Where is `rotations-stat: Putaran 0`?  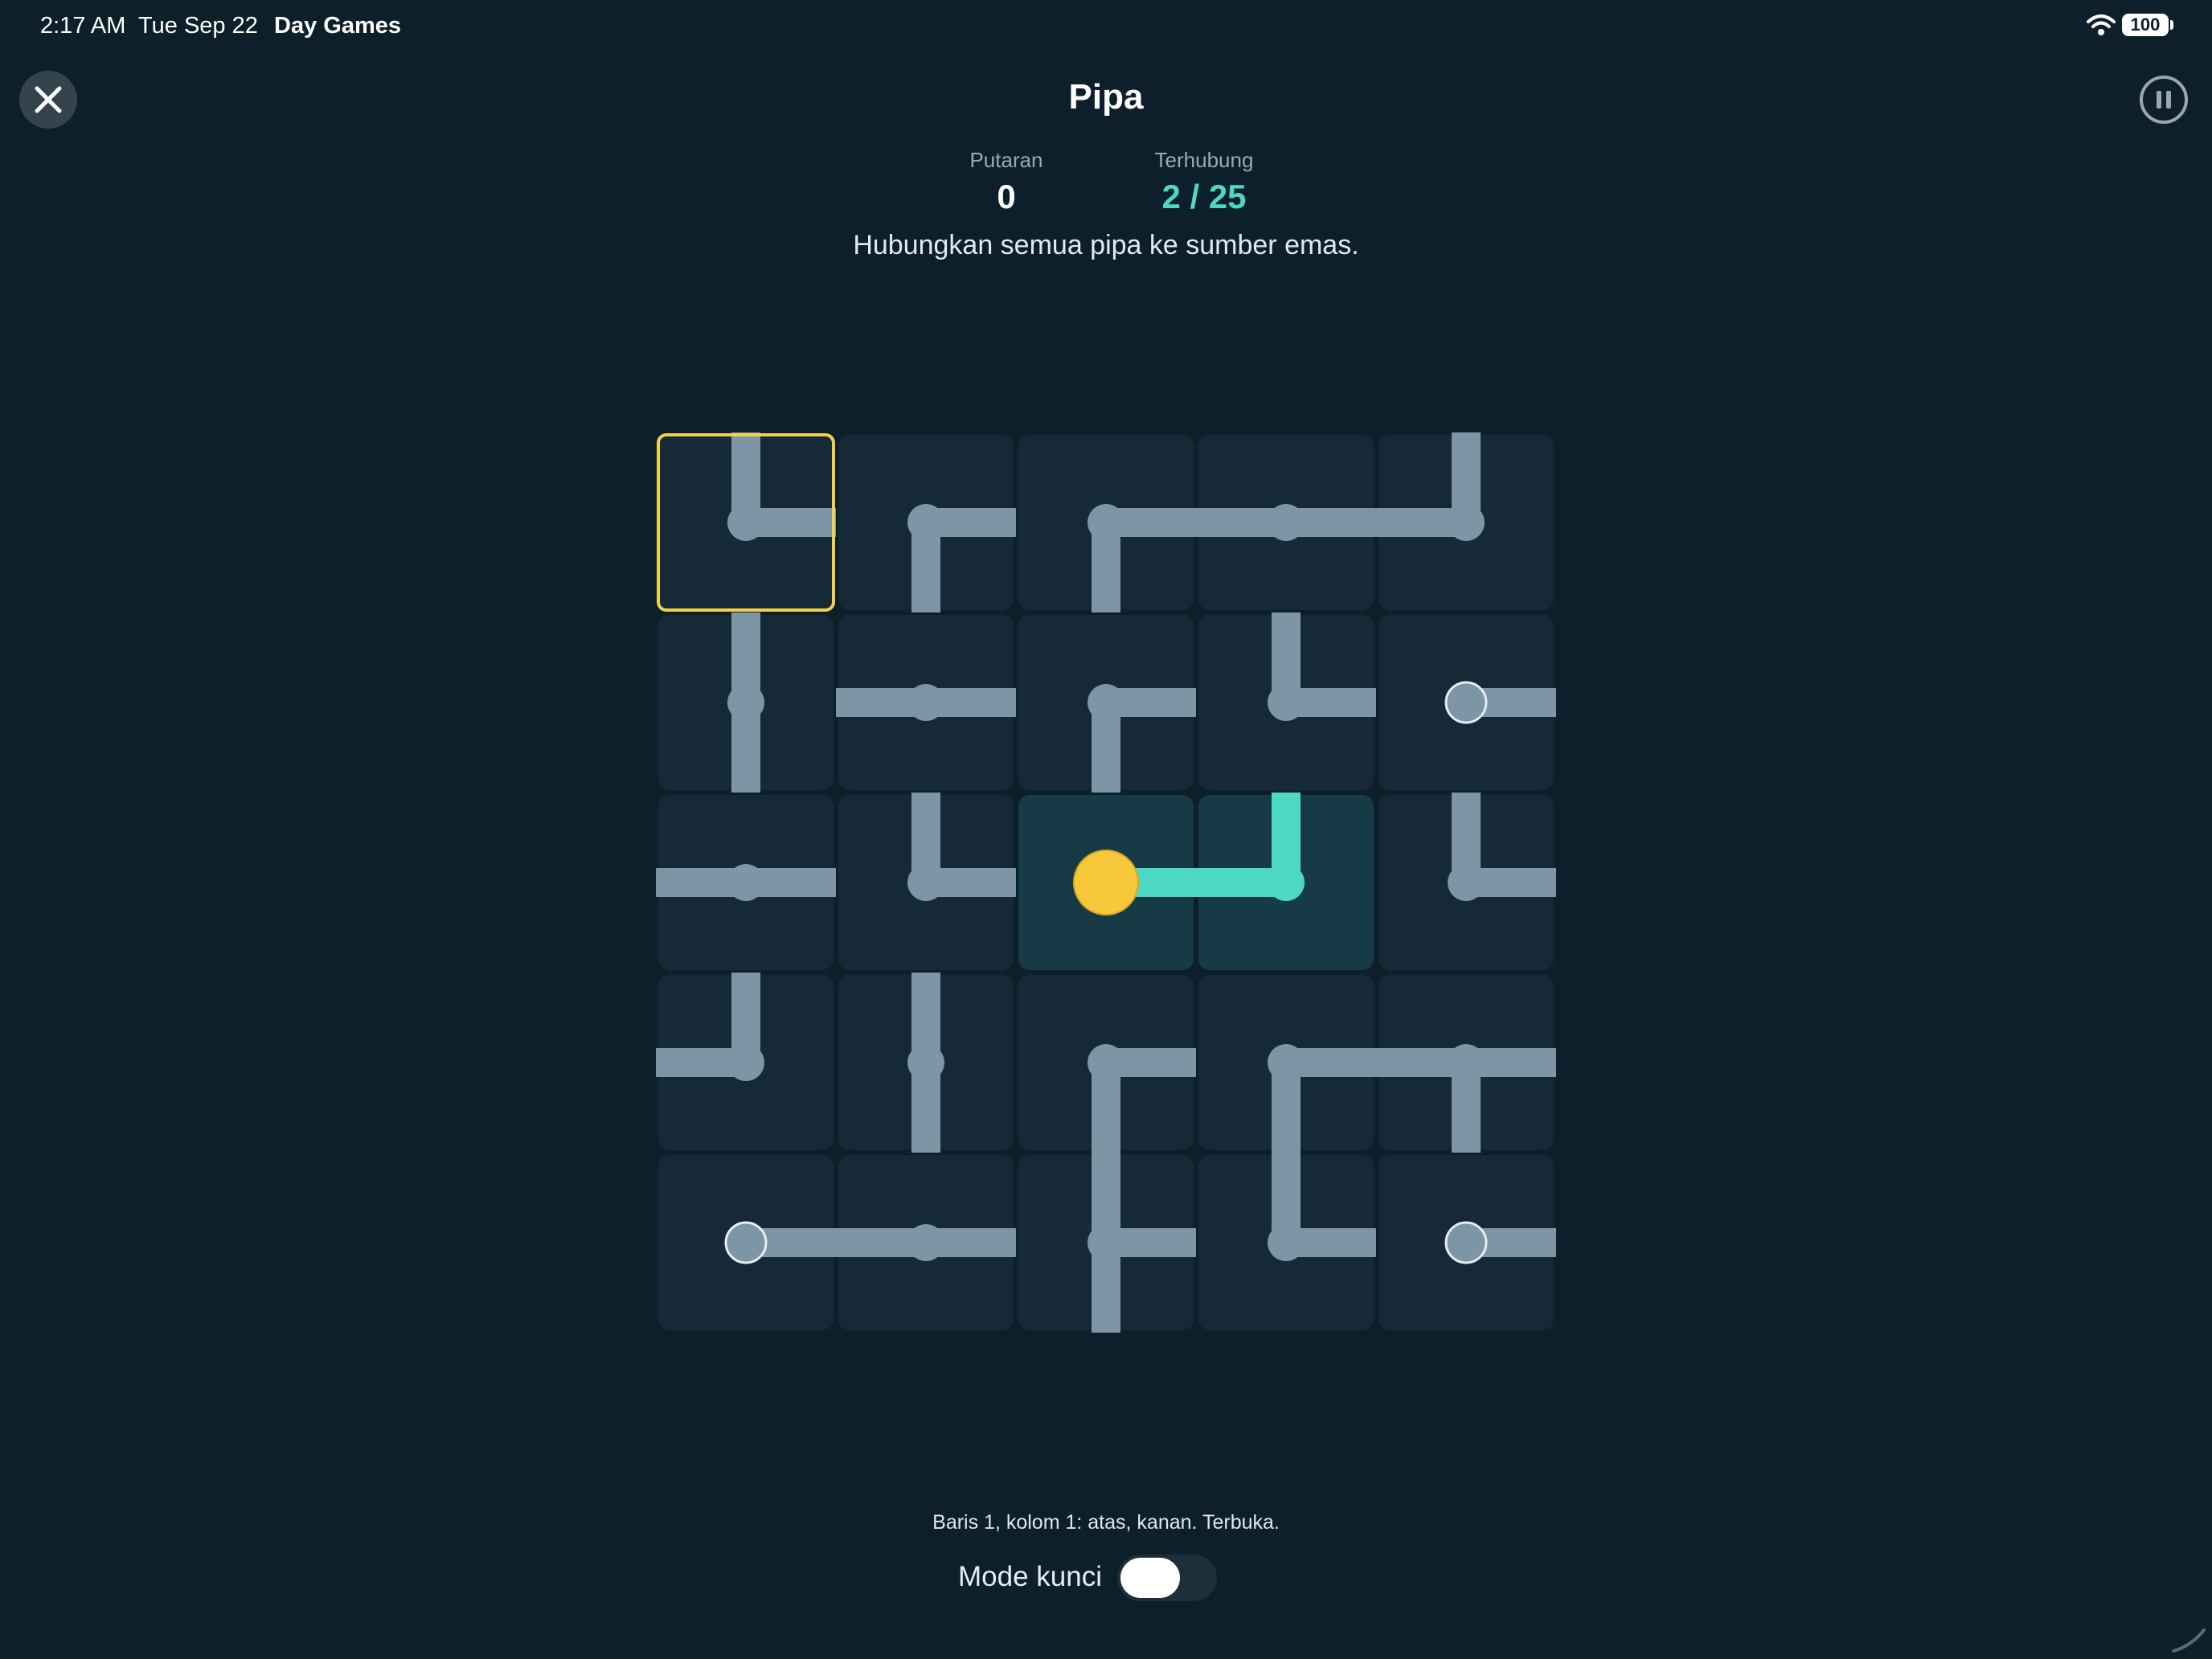 rotations-stat: Putaran 0 is located at coordinates (1006, 182).